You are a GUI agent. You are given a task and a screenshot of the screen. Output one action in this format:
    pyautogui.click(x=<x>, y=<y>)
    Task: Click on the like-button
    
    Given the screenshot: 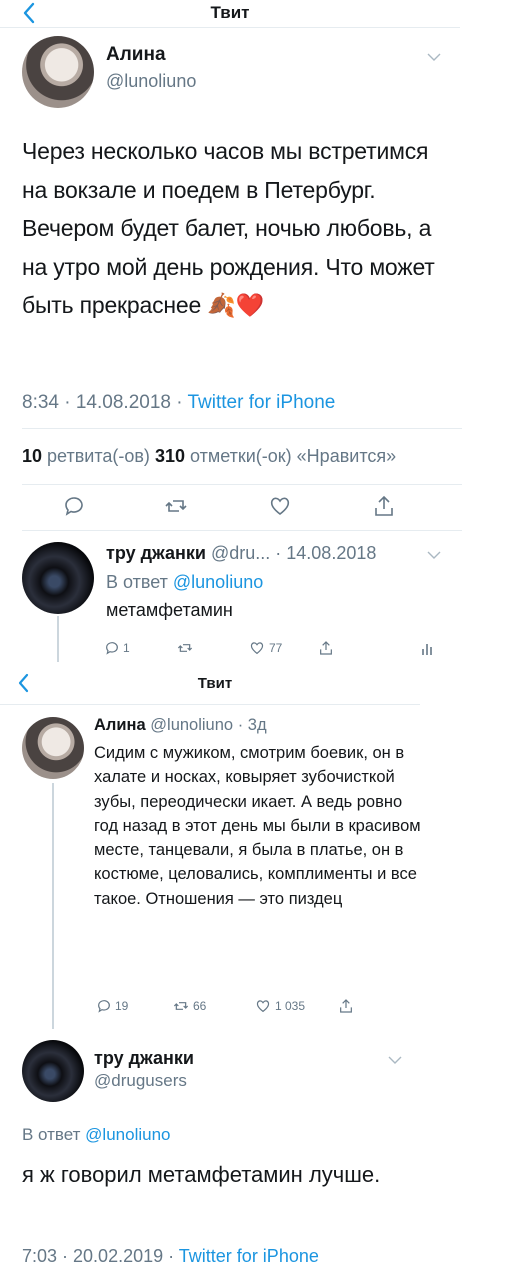 What is the action you would take?
    pyautogui.click(x=280, y=506)
    